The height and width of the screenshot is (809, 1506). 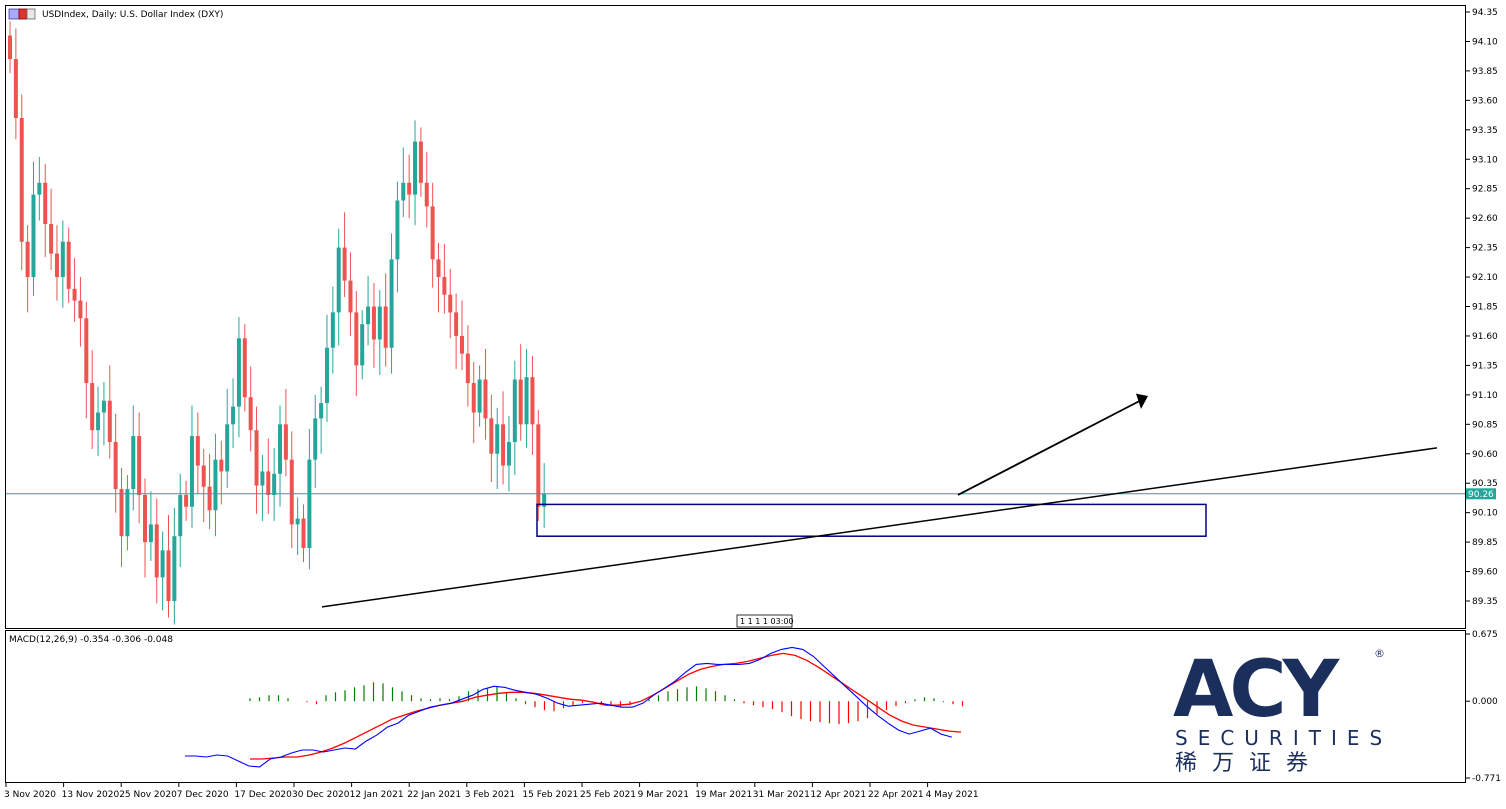 I want to click on x-tick-label: 30 Dec 2020, so click(x=321, y=795).